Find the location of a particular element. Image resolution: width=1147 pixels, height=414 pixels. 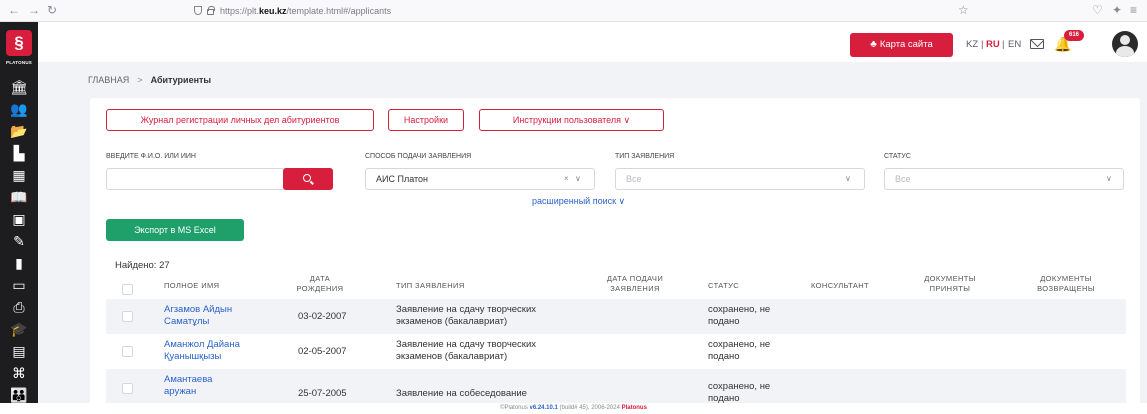

export-excel-button: Экспорт в MS Excel is located at coordinates (175, 230).